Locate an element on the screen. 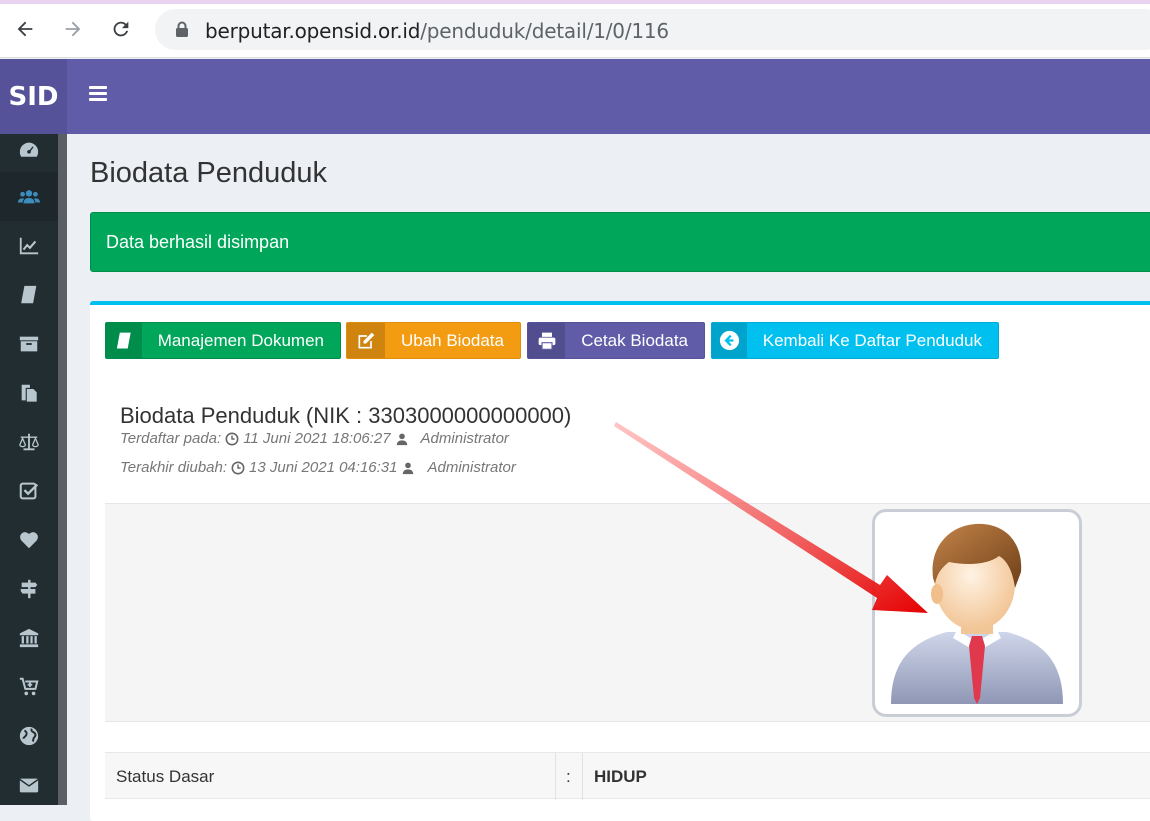 Image resolution: width=1150 pixels, height=821 pixels. registered-by: Administrator is located at coordinates (464, 438).